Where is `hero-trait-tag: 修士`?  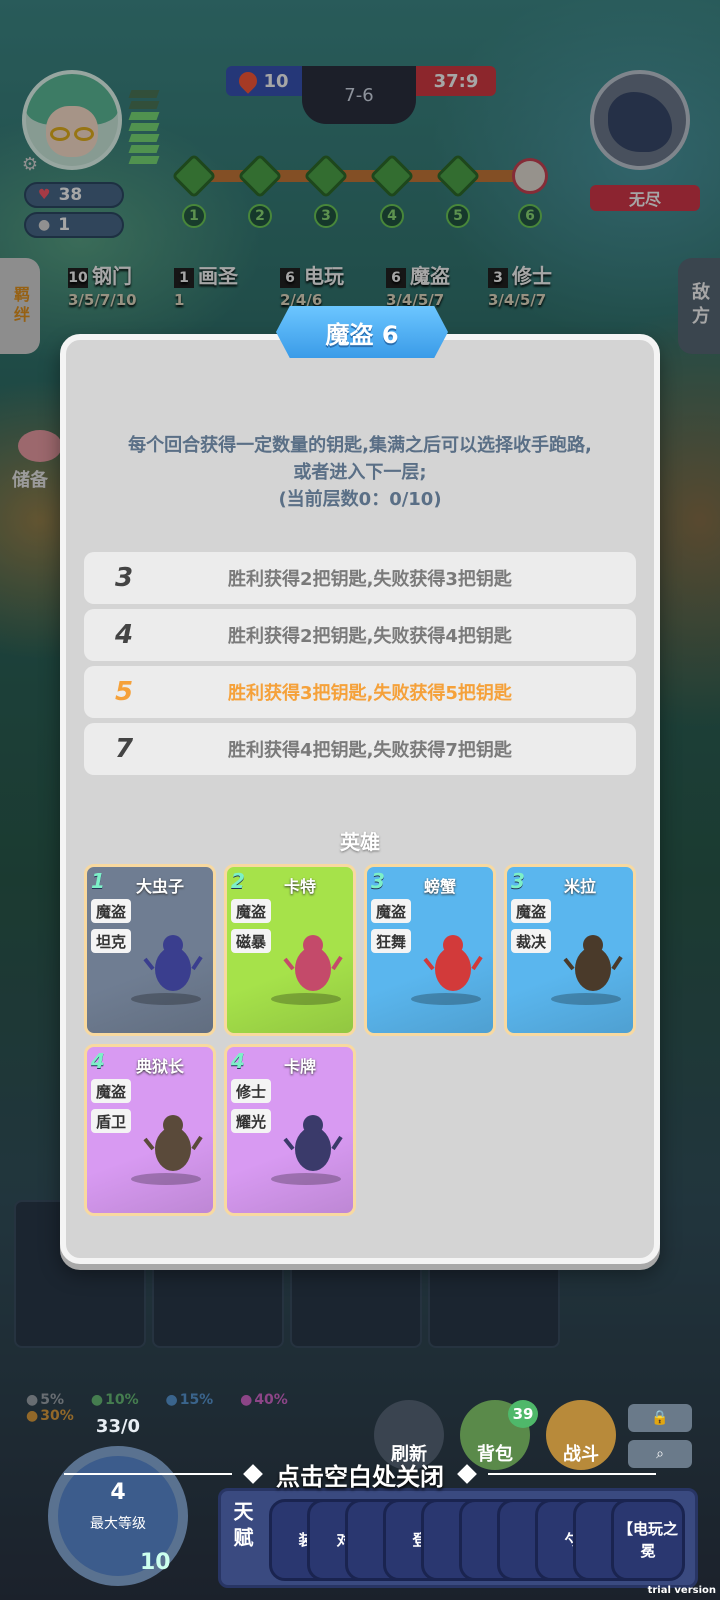 hero-trait-tag: 修士 is located at coordinates (251, 1091).